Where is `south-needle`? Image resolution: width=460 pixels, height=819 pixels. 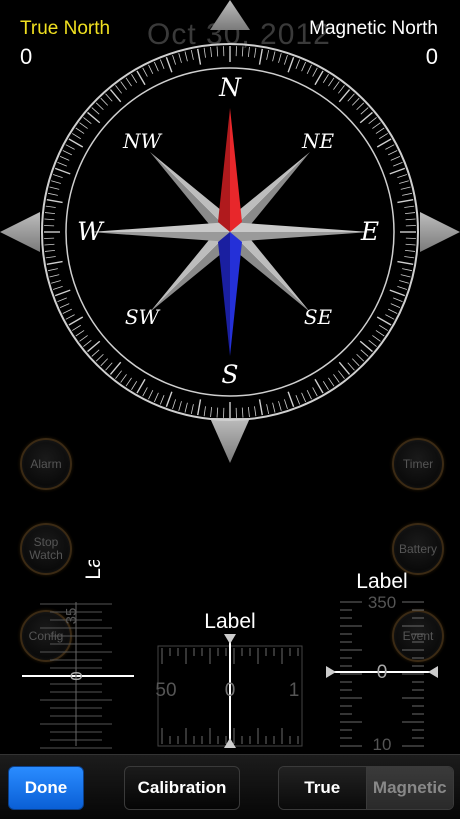
south-needle is located at coordinates (224, 294).